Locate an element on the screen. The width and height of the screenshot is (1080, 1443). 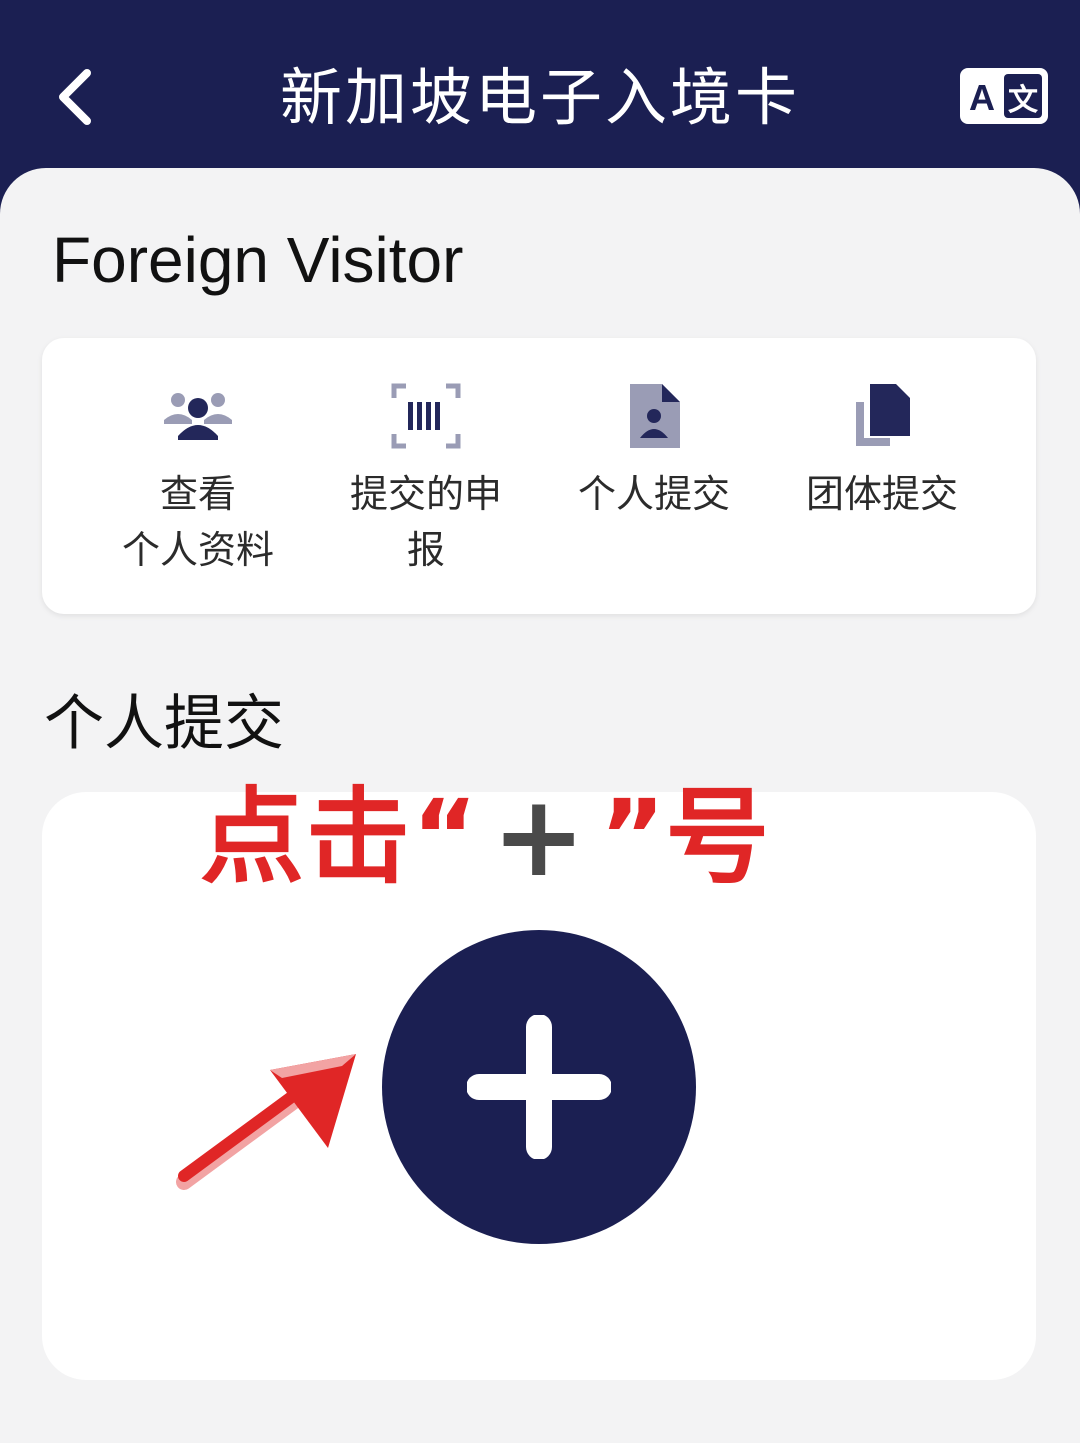
plus-icon is located at coordinates (539, 1087).